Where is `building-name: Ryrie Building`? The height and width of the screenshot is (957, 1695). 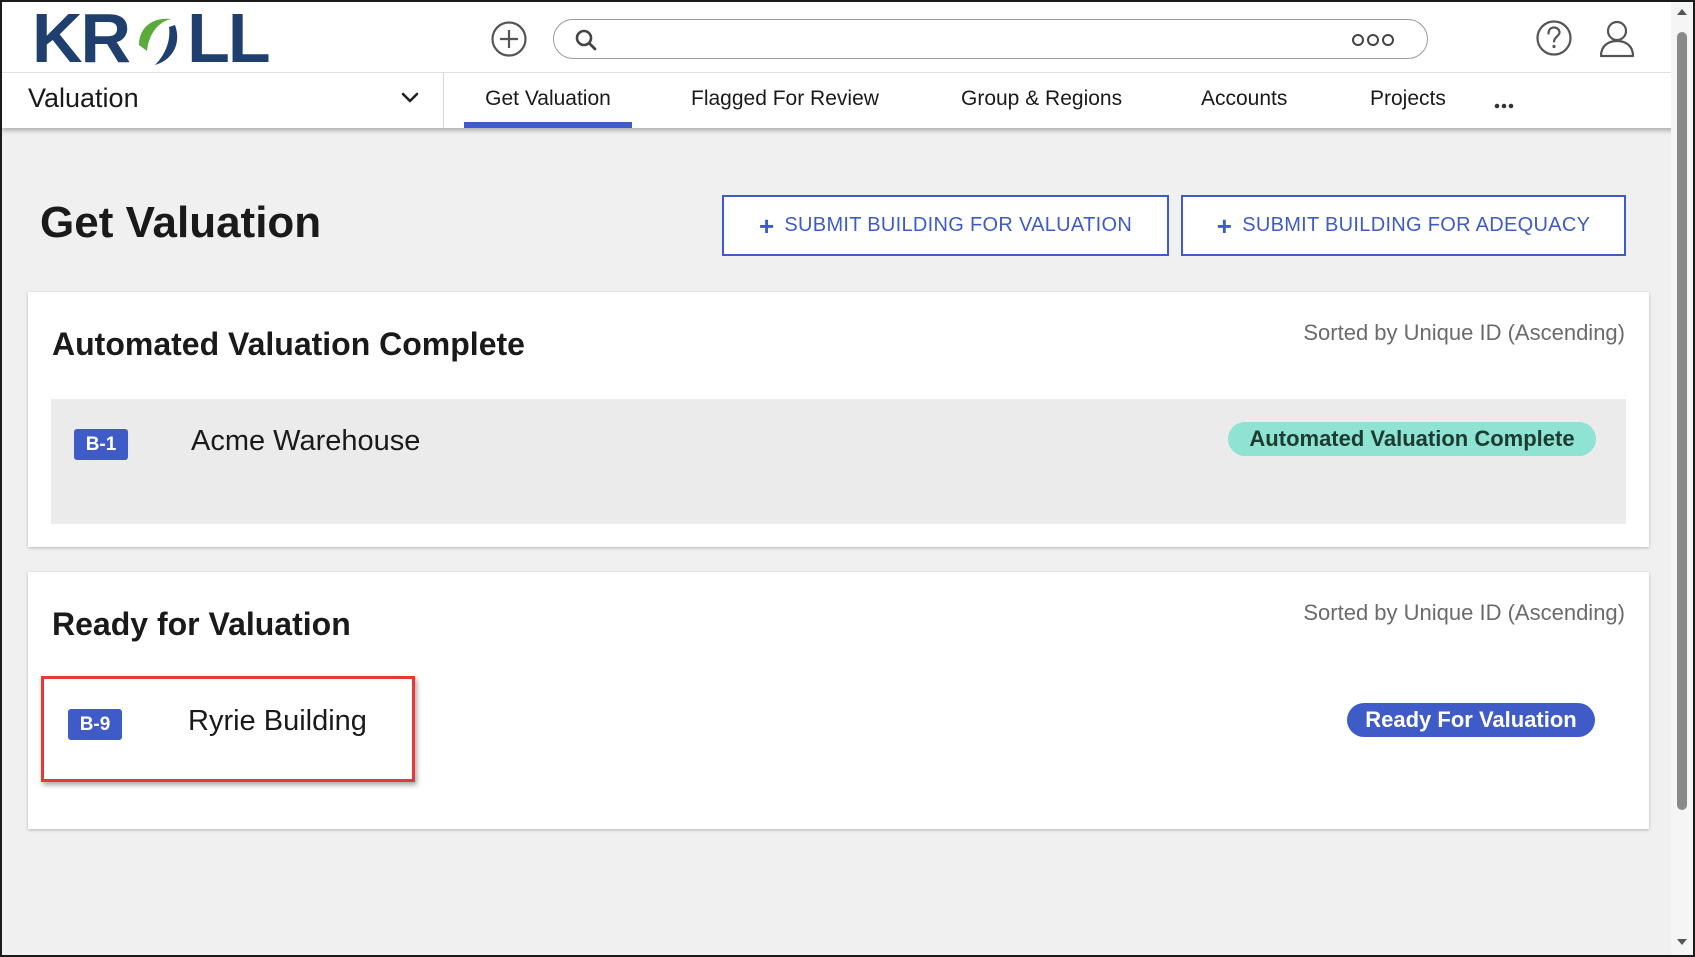
building-name: Ryrie Building is located at coordinates (277, 721).